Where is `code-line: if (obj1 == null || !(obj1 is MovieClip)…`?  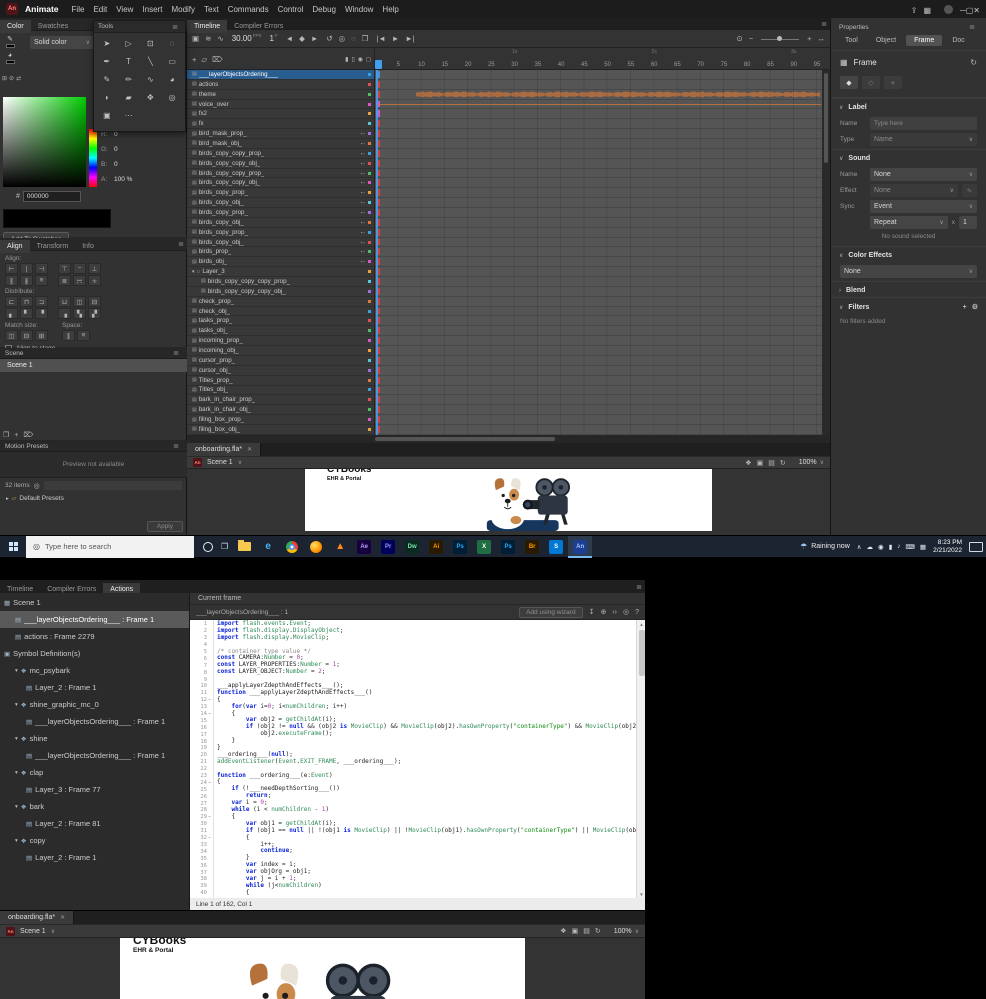 code-line: if (obj1 == null || !(obj1 is MovieClip)… is located at coordinates (426, 831).